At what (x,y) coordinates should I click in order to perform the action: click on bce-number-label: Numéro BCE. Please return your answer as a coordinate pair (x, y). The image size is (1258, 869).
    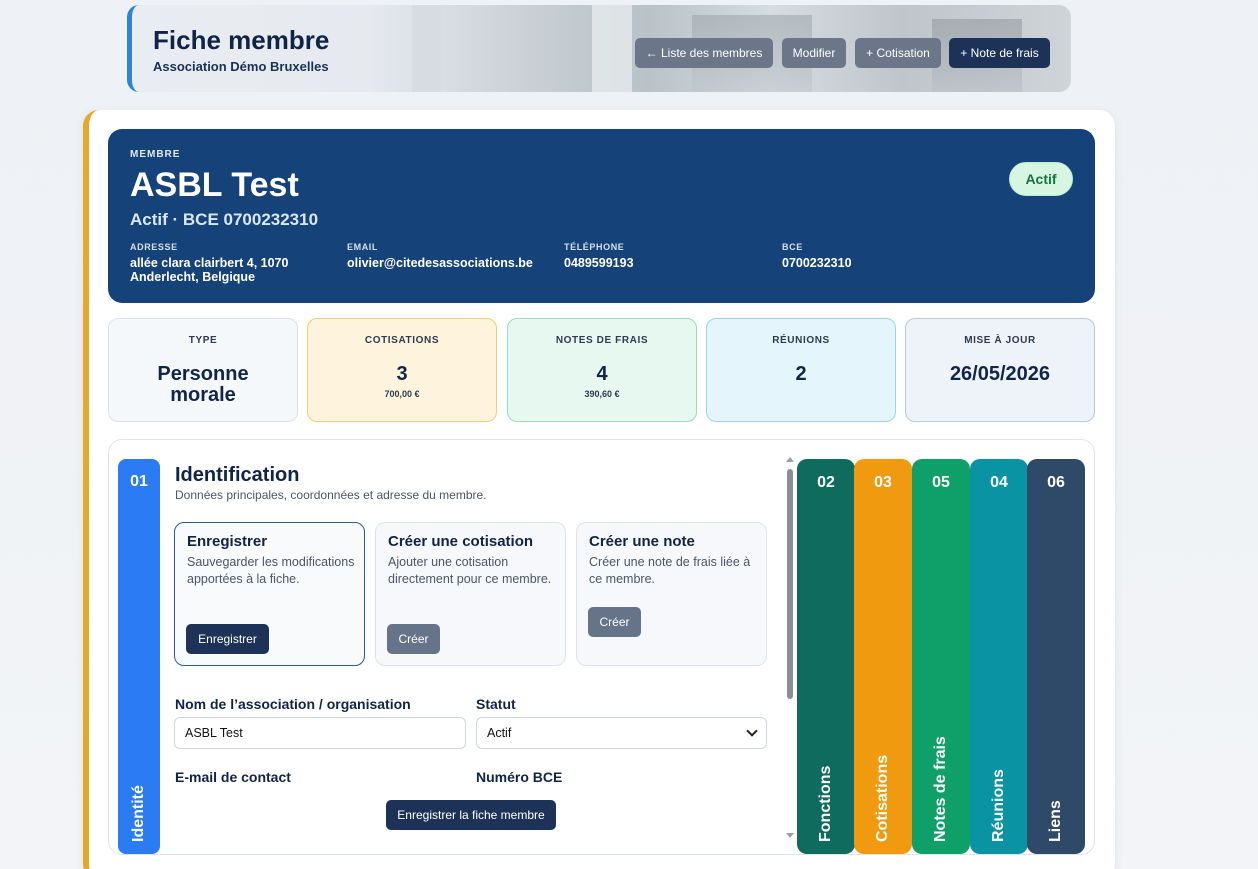
    Looking at the image, I should click on (519, 777).